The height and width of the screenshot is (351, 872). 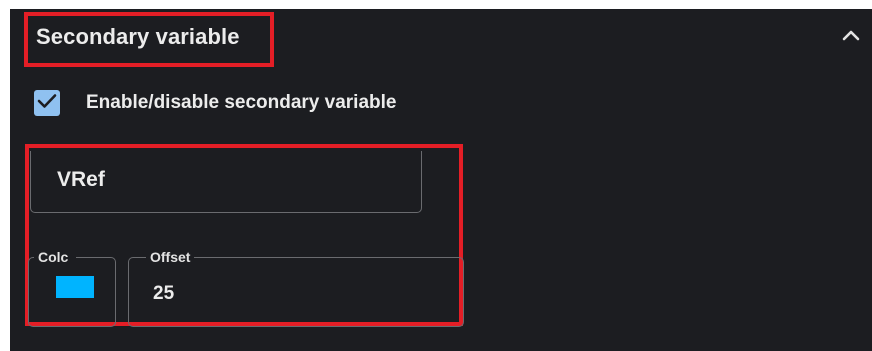 What do you see at coordinates (164, 293) in the screenshot?
I see `offset-value: 25` at bounding box center [164, 293].